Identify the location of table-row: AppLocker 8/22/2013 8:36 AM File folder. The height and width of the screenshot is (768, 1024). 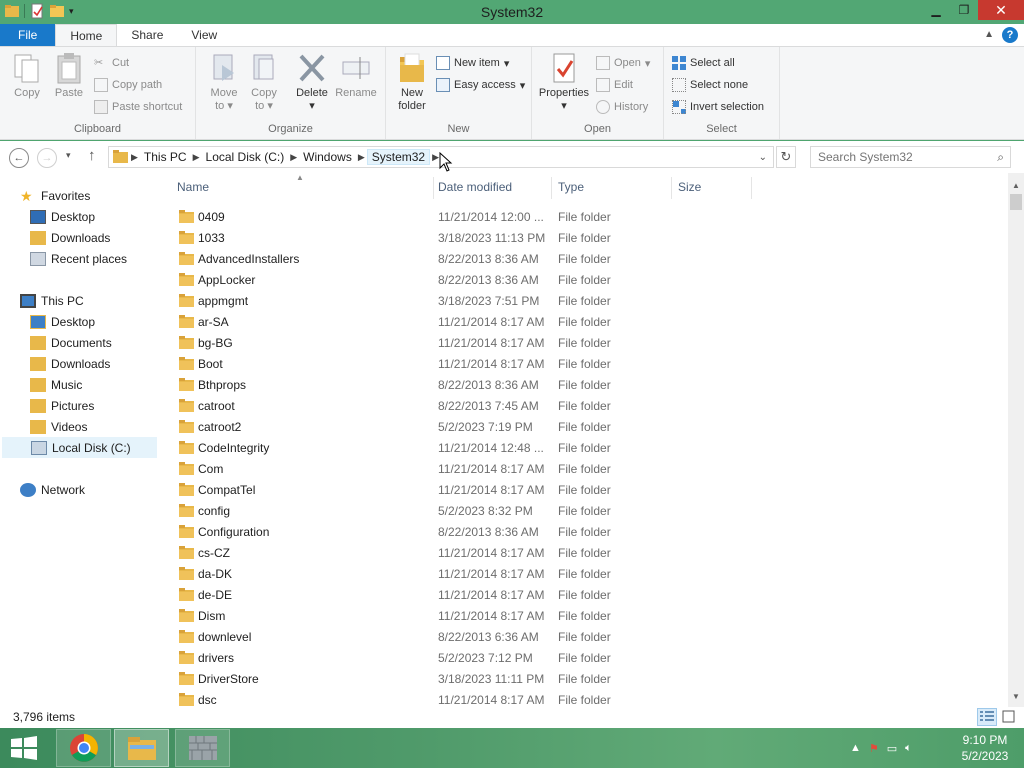
(585, 280).